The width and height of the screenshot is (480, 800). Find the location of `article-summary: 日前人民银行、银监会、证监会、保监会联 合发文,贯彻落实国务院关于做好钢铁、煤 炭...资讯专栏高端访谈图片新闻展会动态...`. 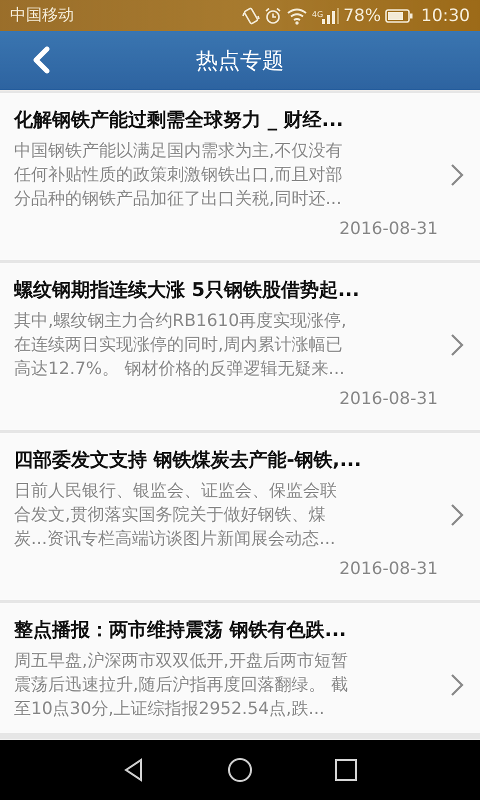

article-summary: 日前人民银行、银监会、证监会、保监会联 合发文,贯彻落实国务院关于做好钢铁、煤 炭...资讯专栏高端访谈图片新闻展会动态... is located at coordinates (175, 515).